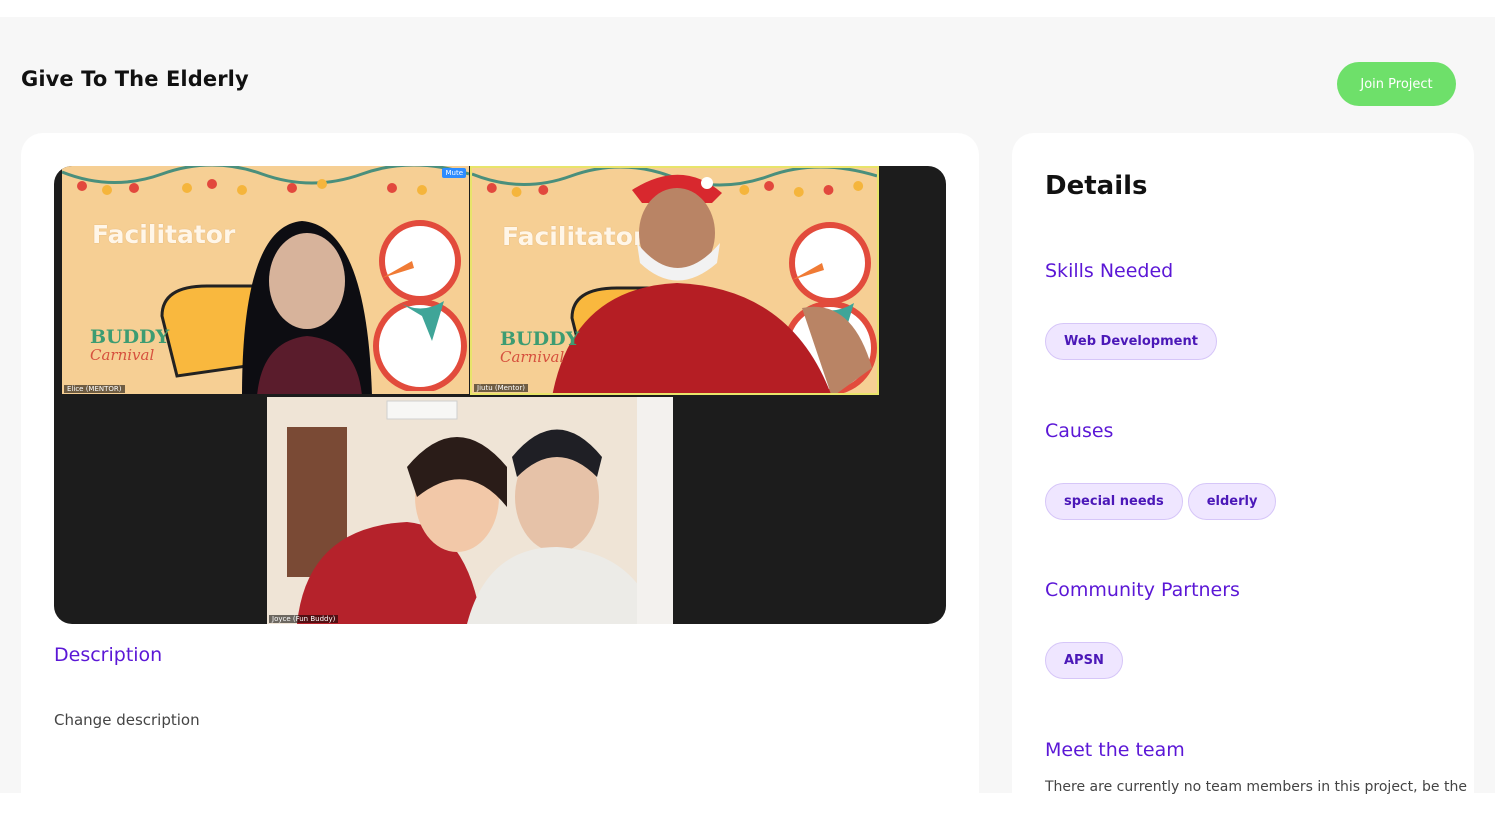 The width and height of the screenshot is (1495, 833). I want to click on participant-name-tag: Jiutu (Mentor), so click(501, 388).